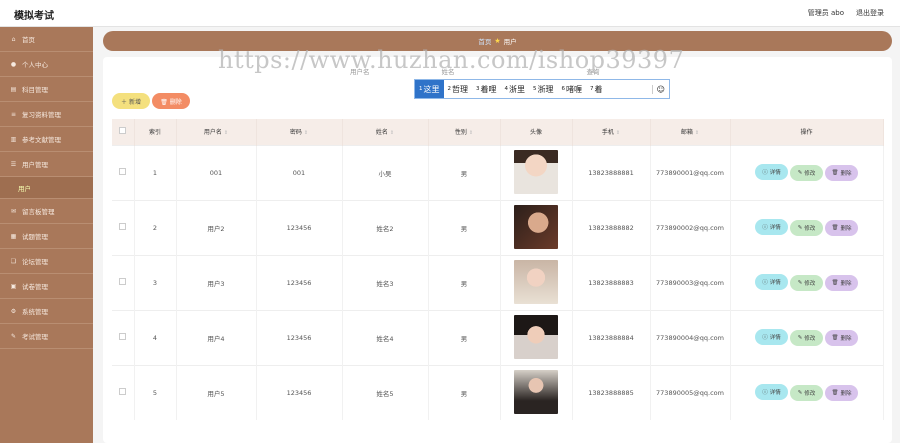  I want to click on email-cell: 773890004@qq.com, so click(690, 337).